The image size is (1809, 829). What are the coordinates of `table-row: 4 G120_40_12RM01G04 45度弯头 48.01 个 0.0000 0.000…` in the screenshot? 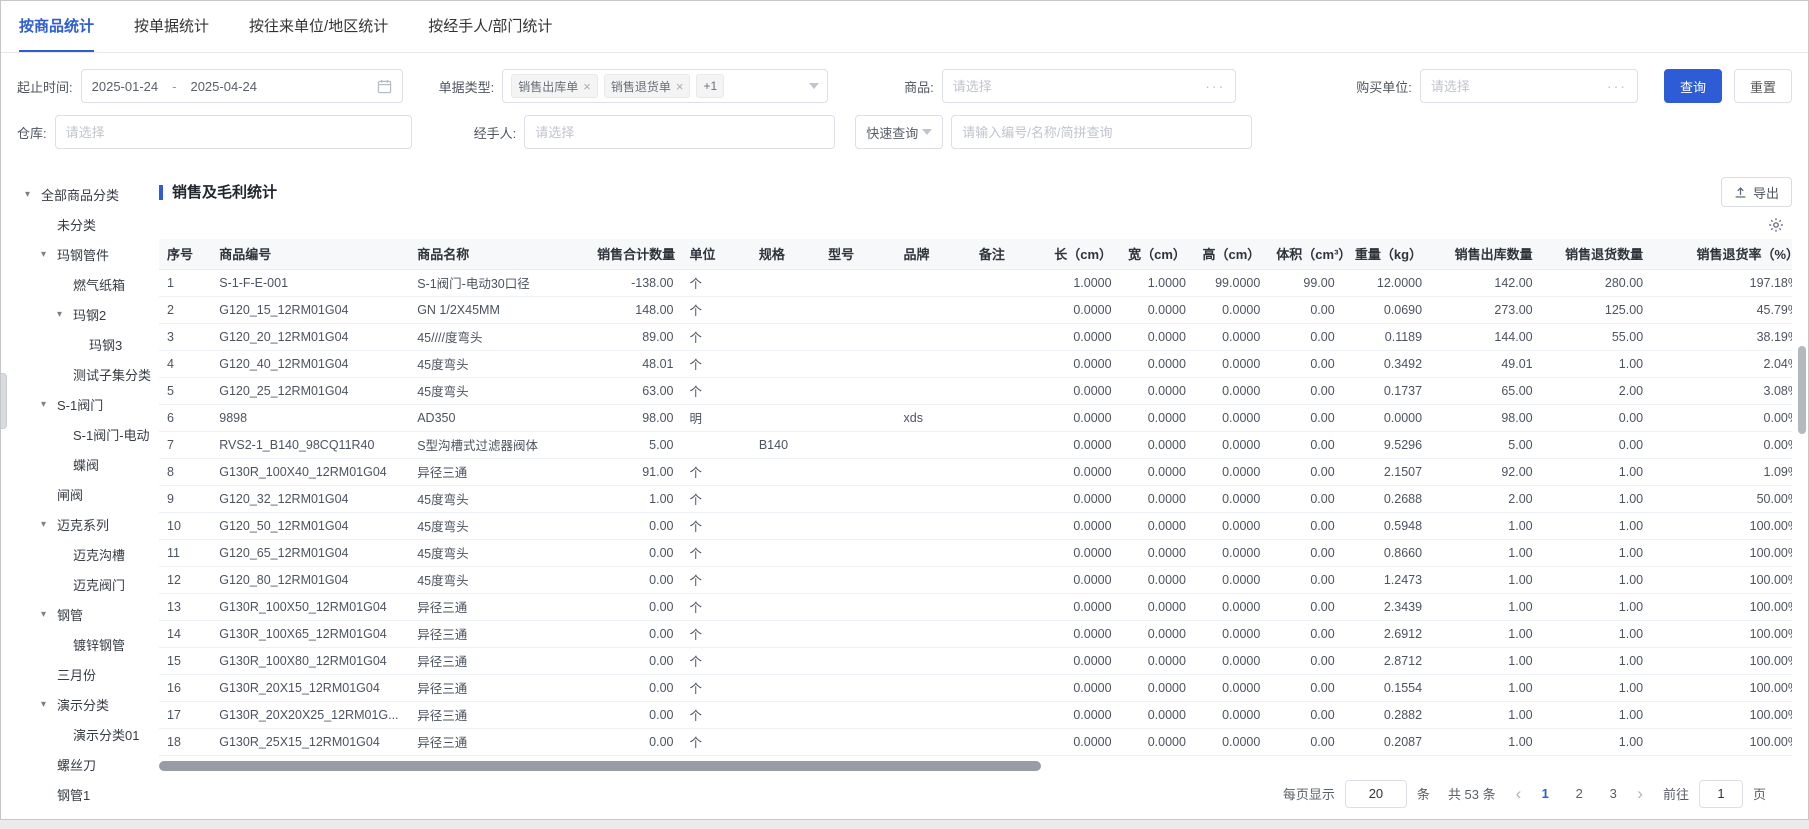 It's located at (975, 364).